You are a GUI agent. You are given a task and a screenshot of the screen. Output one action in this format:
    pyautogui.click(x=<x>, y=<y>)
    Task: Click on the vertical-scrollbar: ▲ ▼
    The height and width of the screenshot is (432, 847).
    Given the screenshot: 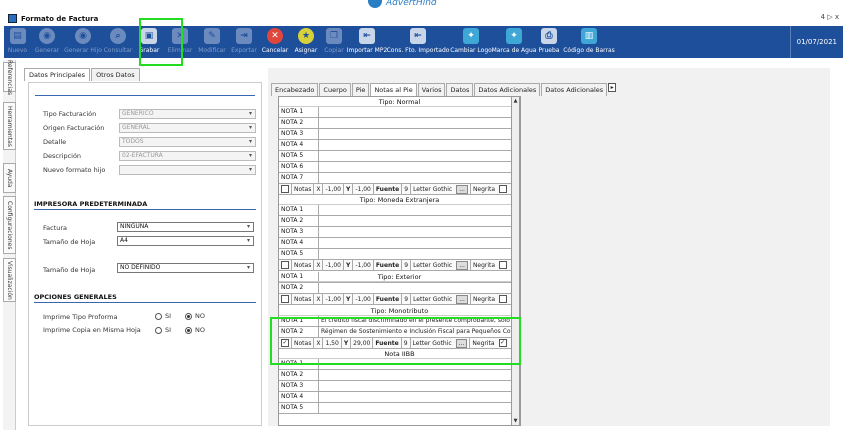 What is the action you would take?
    pyautogui.click(x=515, y=261)
    